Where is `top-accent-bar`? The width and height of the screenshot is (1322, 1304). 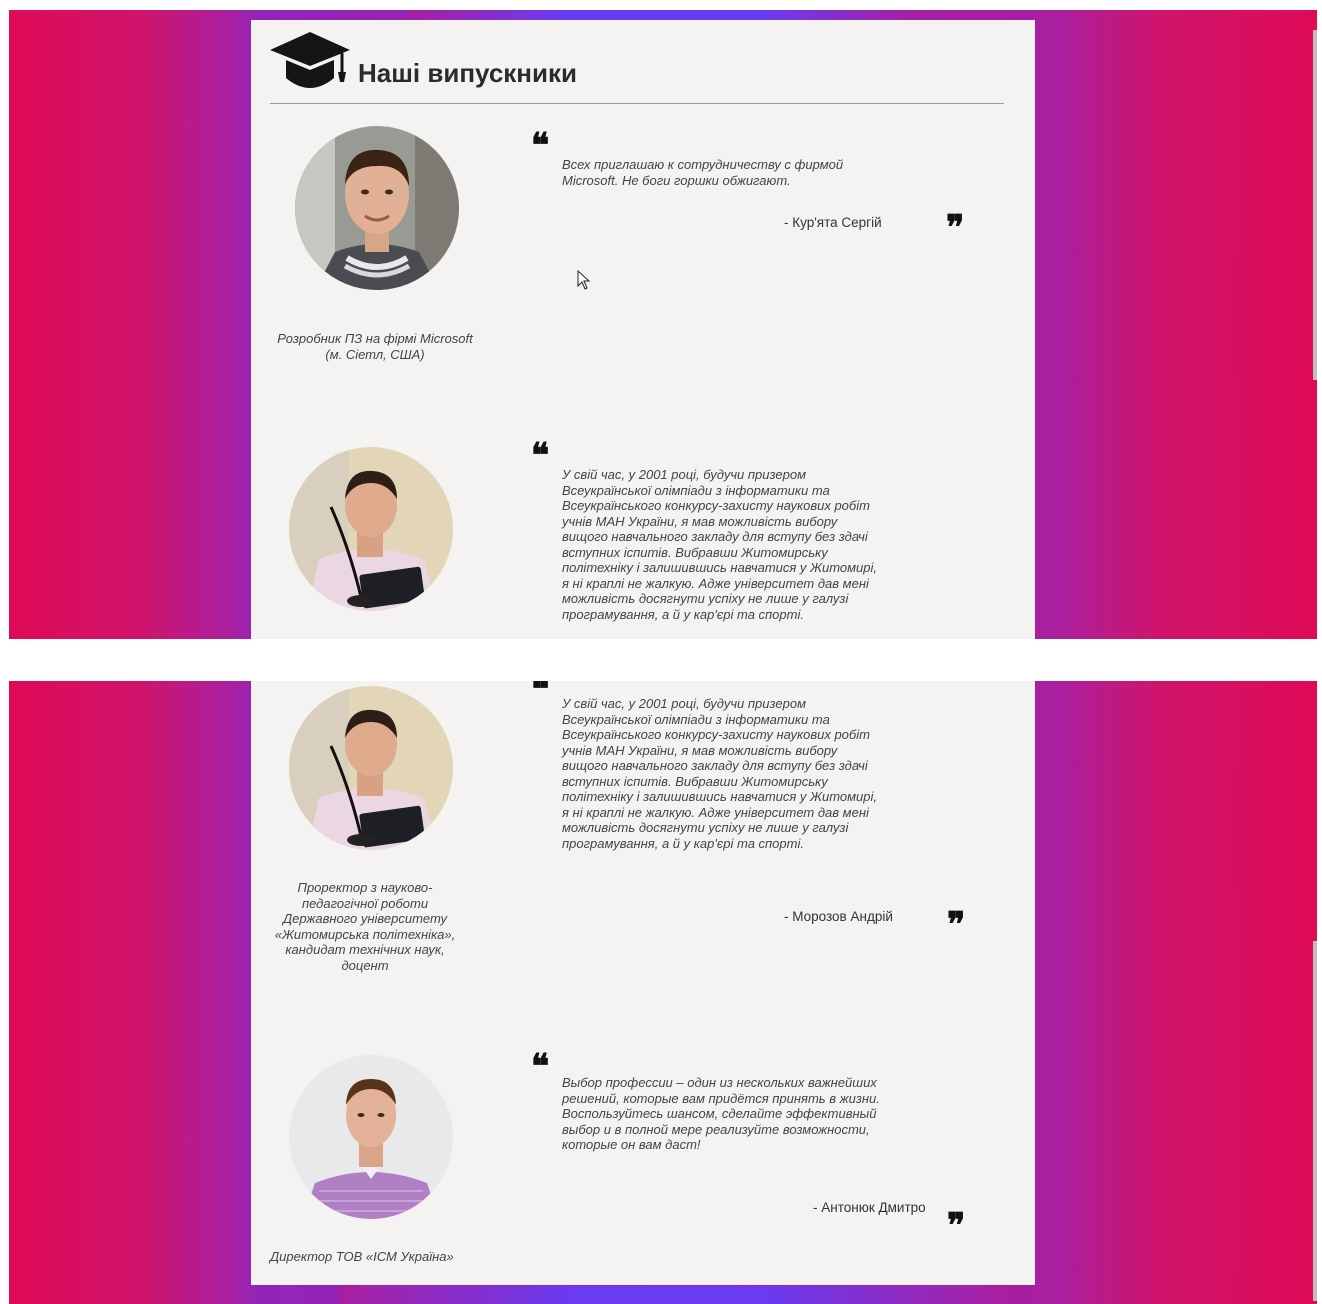 top-accent-bar is located at coordinates (663, 15).